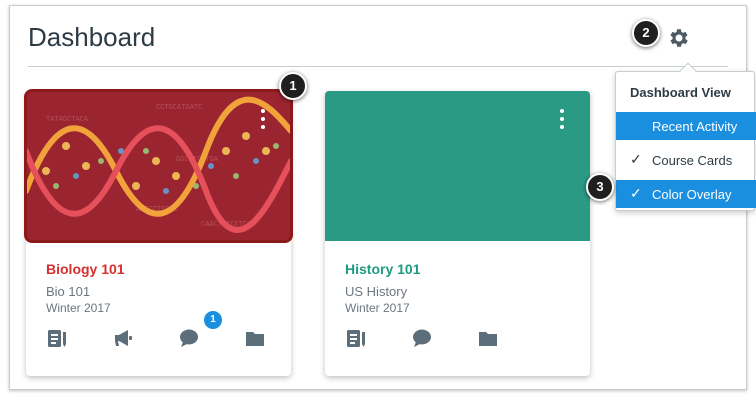 This screenshot has width=756, height=400. What do you see at coordinates (123, 338) in the screenshot?
I see `megaphone-icon` at bounding box center [123, 338].